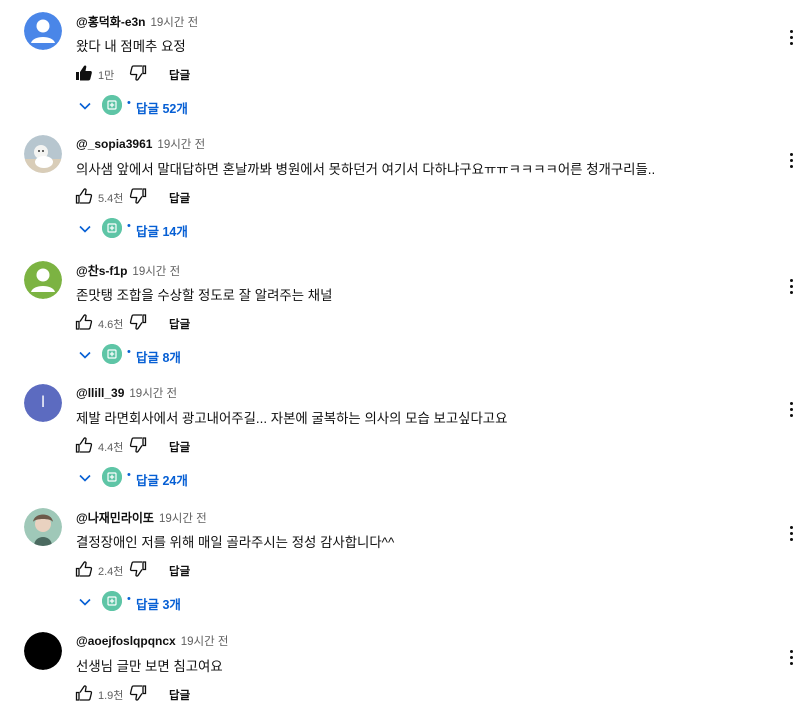  What do you see at coordinates (100, 393) in the screenshot?
I see `author-name: @llill_39` at bounding box center [100, 393].